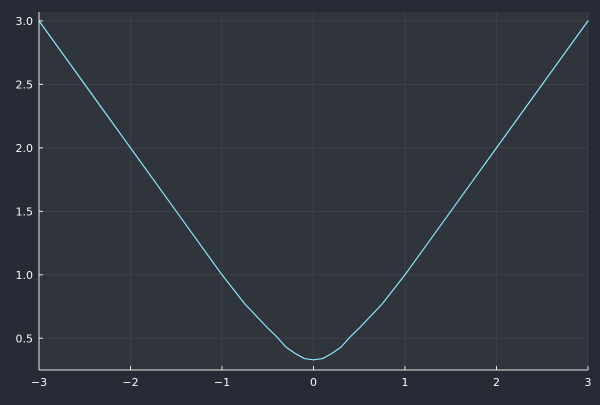  What do you see at coordinates (222, 382) in the screenshot?
I see `x-tick-label: −1` at bounding box center [222, 382].